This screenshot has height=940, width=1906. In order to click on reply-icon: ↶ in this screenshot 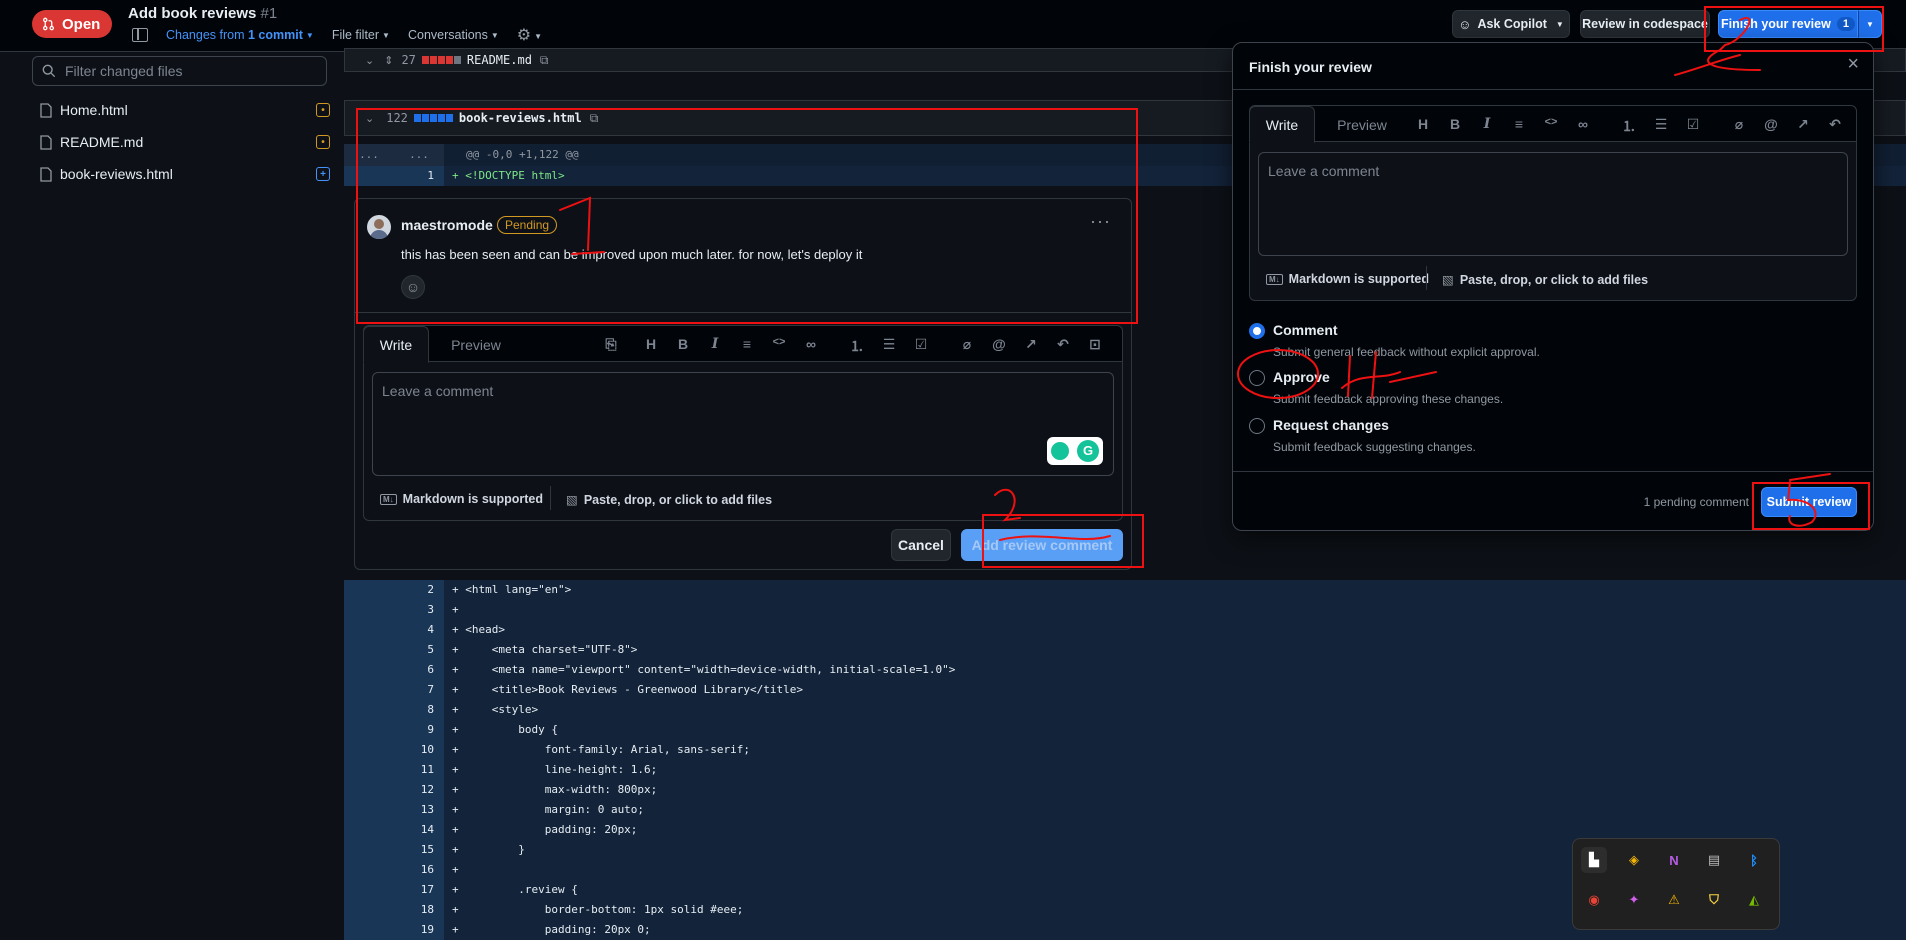, I will do `click(1835, 124)`.